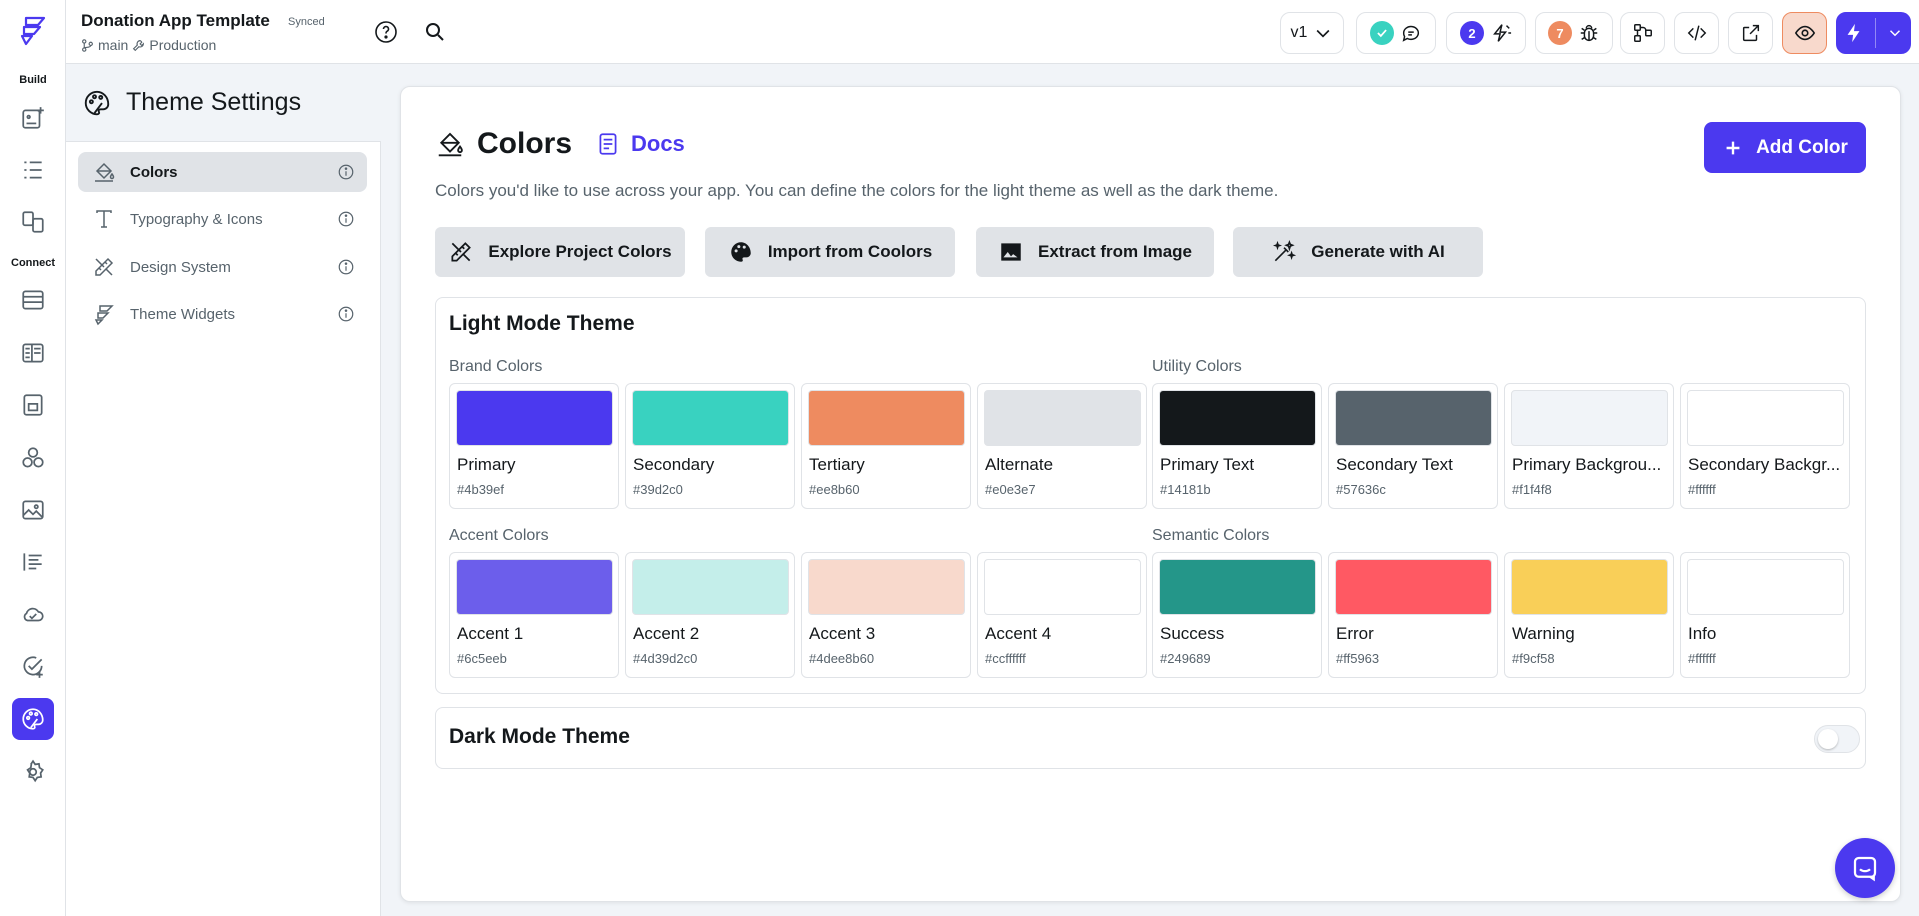 Image resolution: width=1919 pixels, height=916 pixels. I want to click on color-card-secondary: Secondary #39d2c0, so click(710, 446).